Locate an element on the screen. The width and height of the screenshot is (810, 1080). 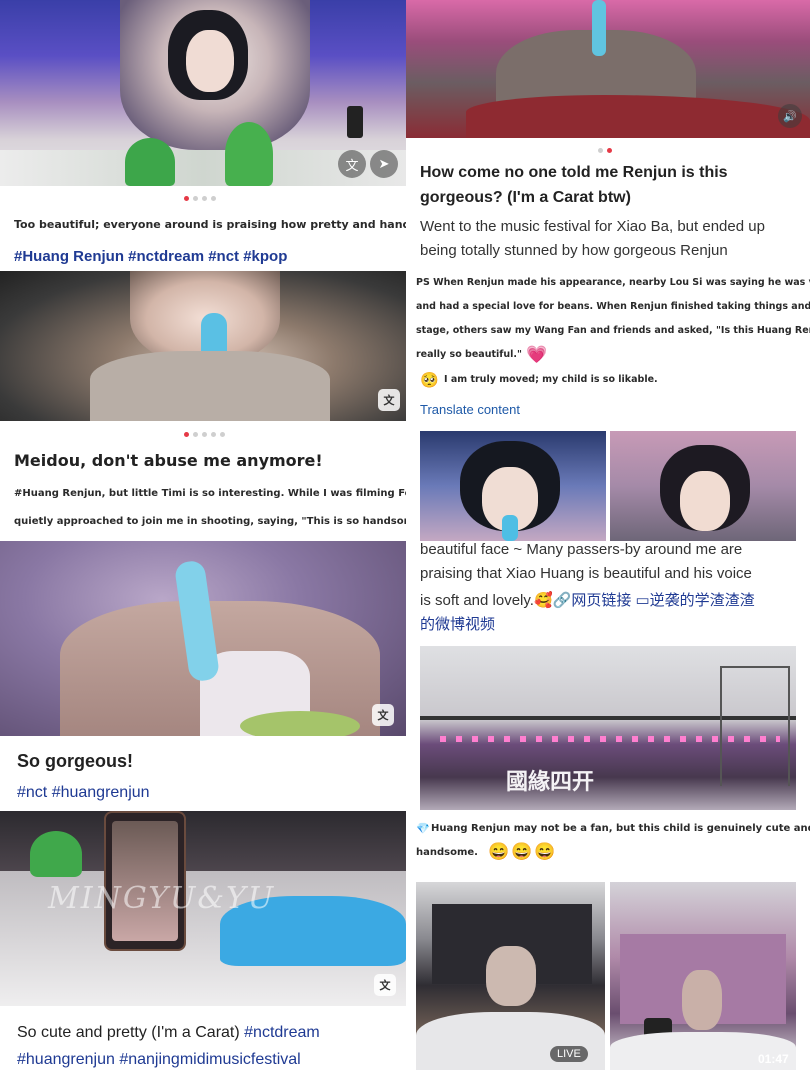
web-link: 🔗网页链接 is located at coordinates (592, 600).